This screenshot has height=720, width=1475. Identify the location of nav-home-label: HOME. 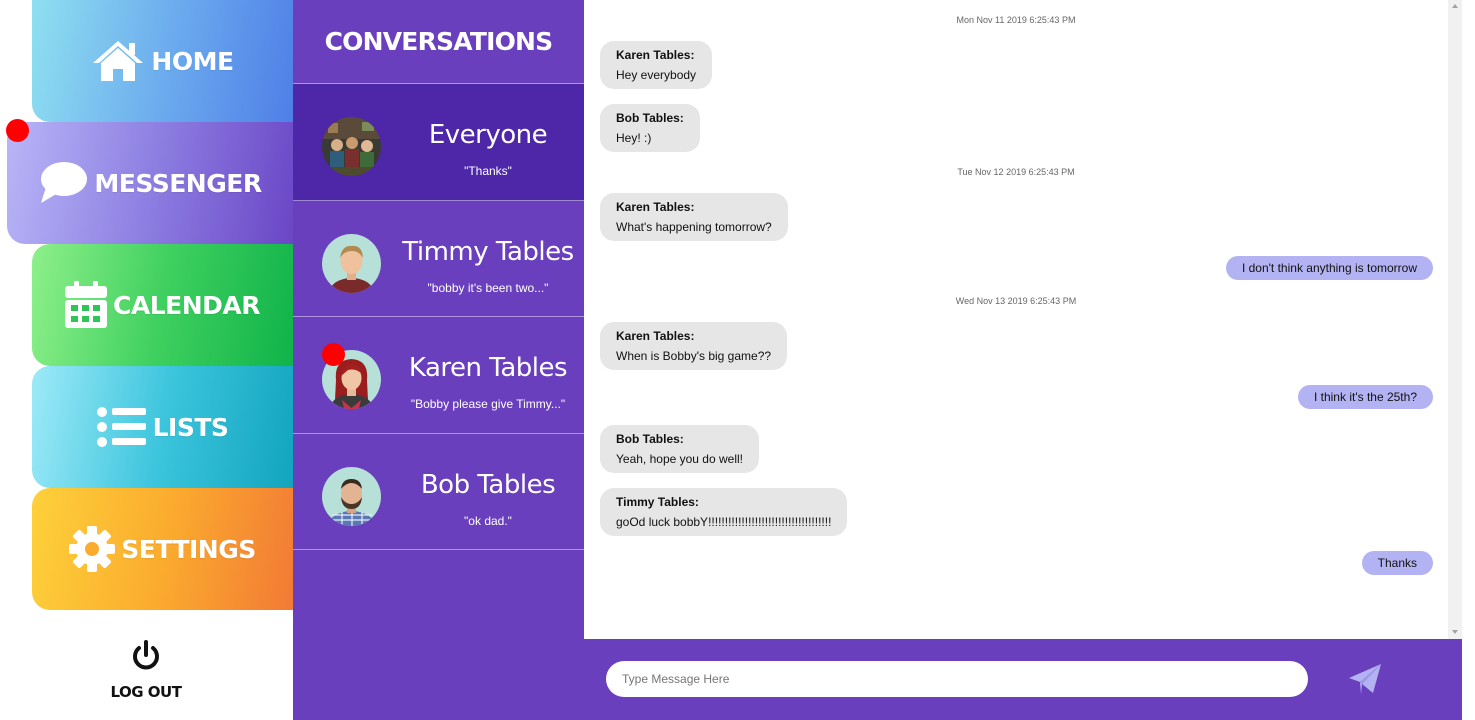
(192, 61).